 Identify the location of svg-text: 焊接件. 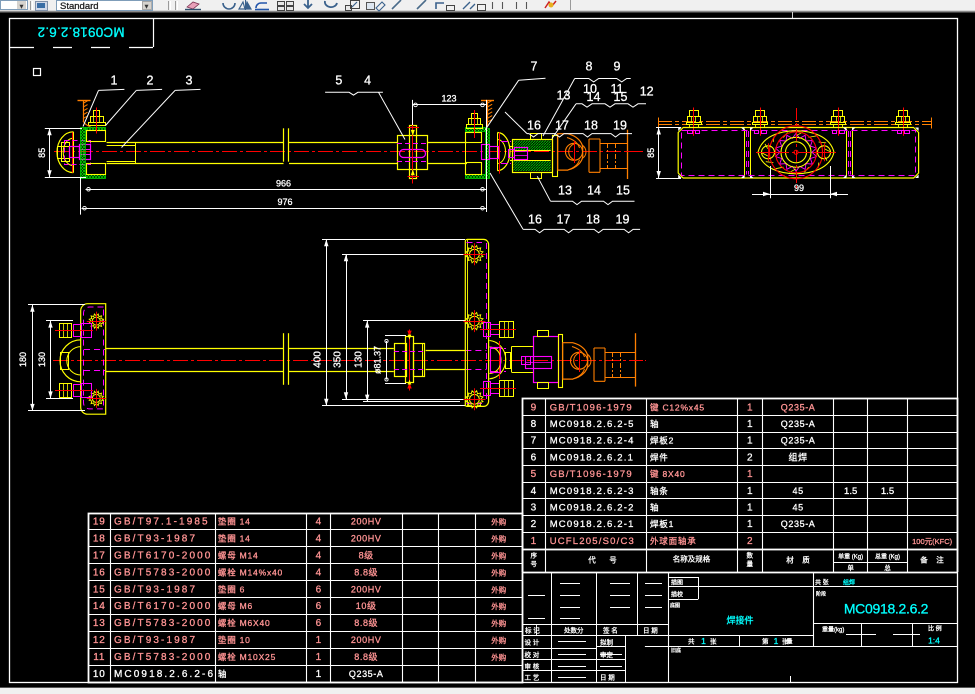
(739, 620).